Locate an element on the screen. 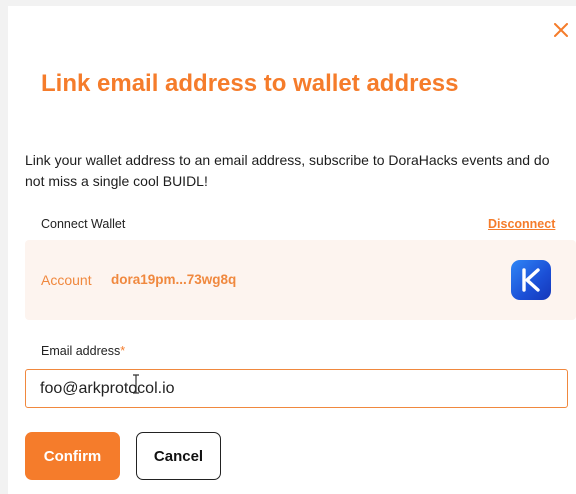 The height and width of the screenshot is (494, 576). email-label: Email address* is located at coordinates (83, 351).